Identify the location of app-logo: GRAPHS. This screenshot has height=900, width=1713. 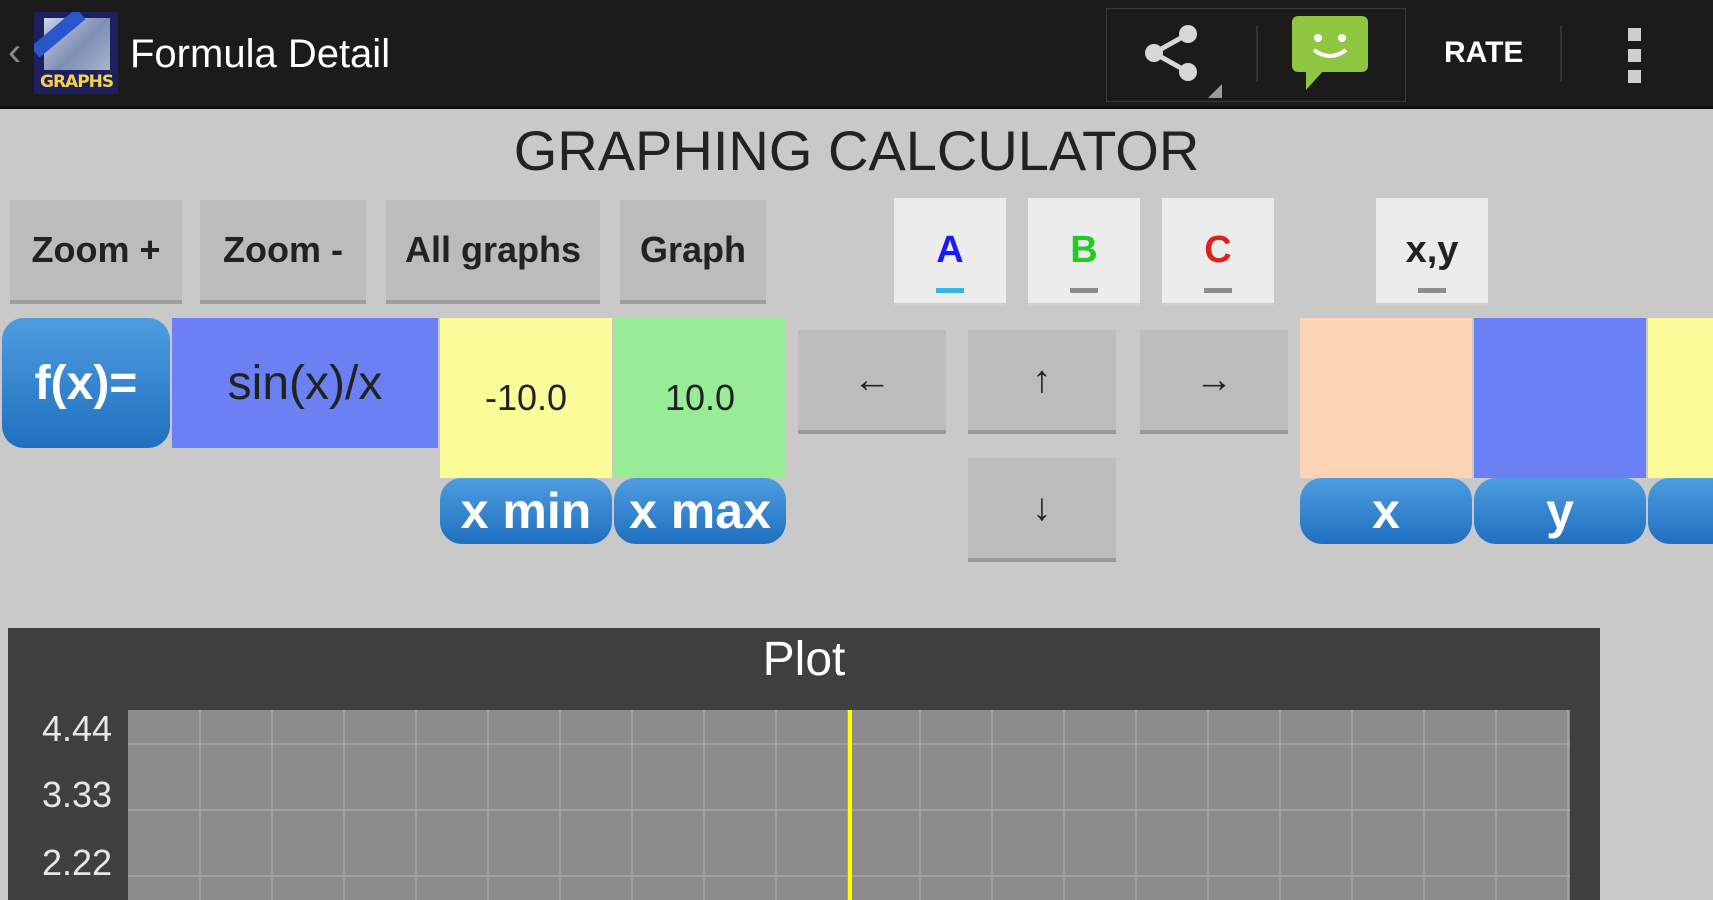
(76, 53).